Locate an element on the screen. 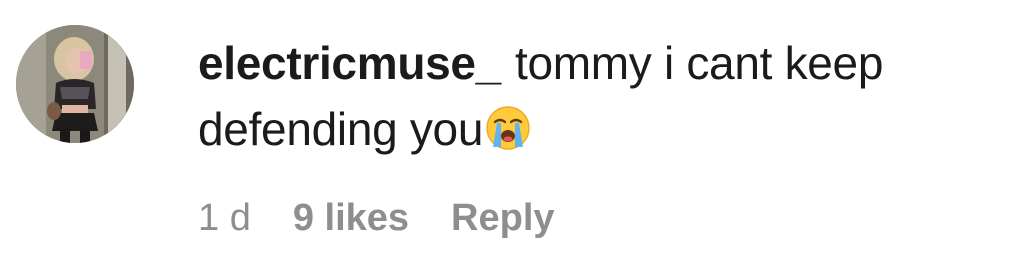  avatar-photo is located at coordinates (75, 84).